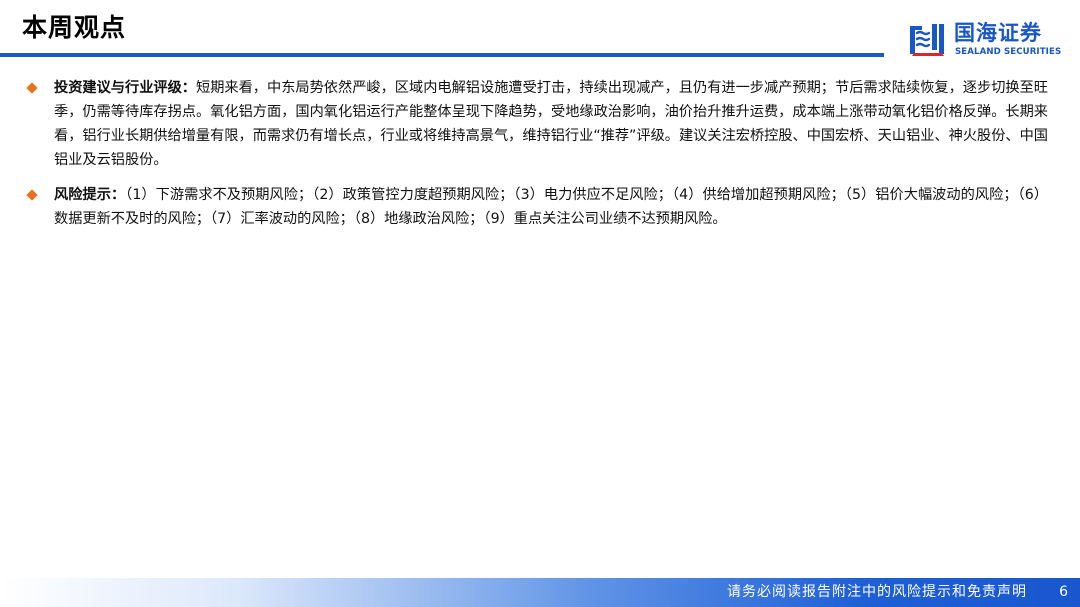 The height and width of the screenshot is (607, 1080). What do you see at coordinates (877, 592) in the screenshot?
I see `footer-disclaimer: 请务必阅读报告附注中的风险提示和免责声明` at bounding box center [877, 592].